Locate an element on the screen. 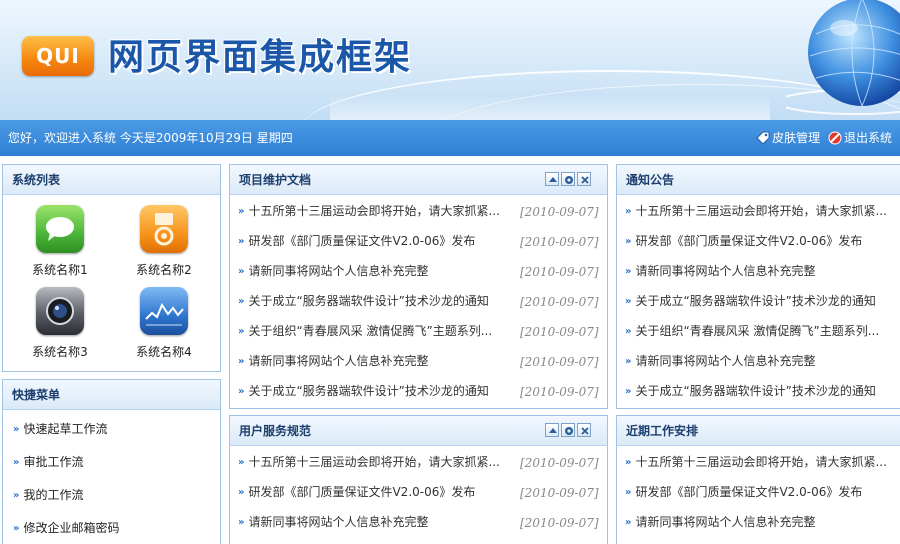 This screenshot has height=544, width=900. status-bar: 您好，欢迎进入系统 今天是2009年10月29日 星期四 皮肤管理 退出系统 is located at coordinates (450, 138).